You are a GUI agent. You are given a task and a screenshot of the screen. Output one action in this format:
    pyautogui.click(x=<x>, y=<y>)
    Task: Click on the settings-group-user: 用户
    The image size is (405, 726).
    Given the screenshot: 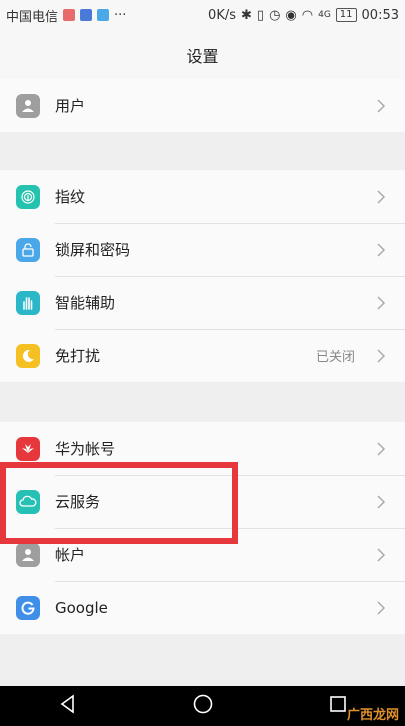 What is the action you would take?
    pyautogui.click(x=202, y=105)
    